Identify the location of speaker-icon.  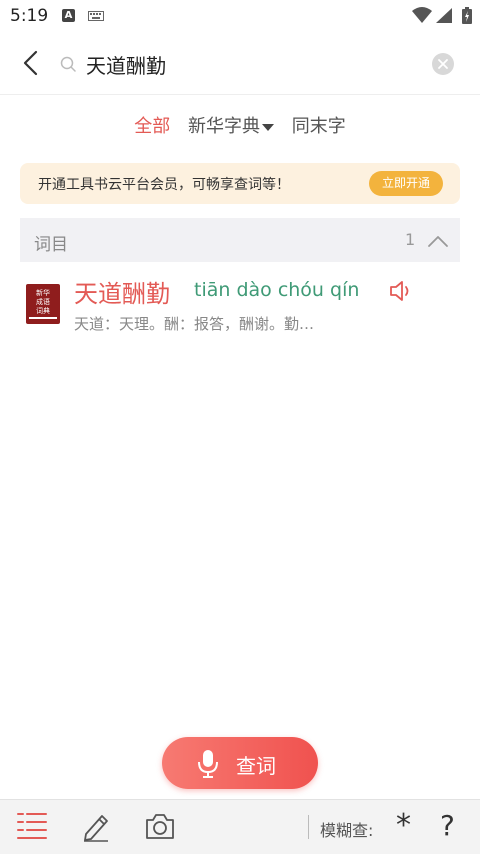
(401, 291).